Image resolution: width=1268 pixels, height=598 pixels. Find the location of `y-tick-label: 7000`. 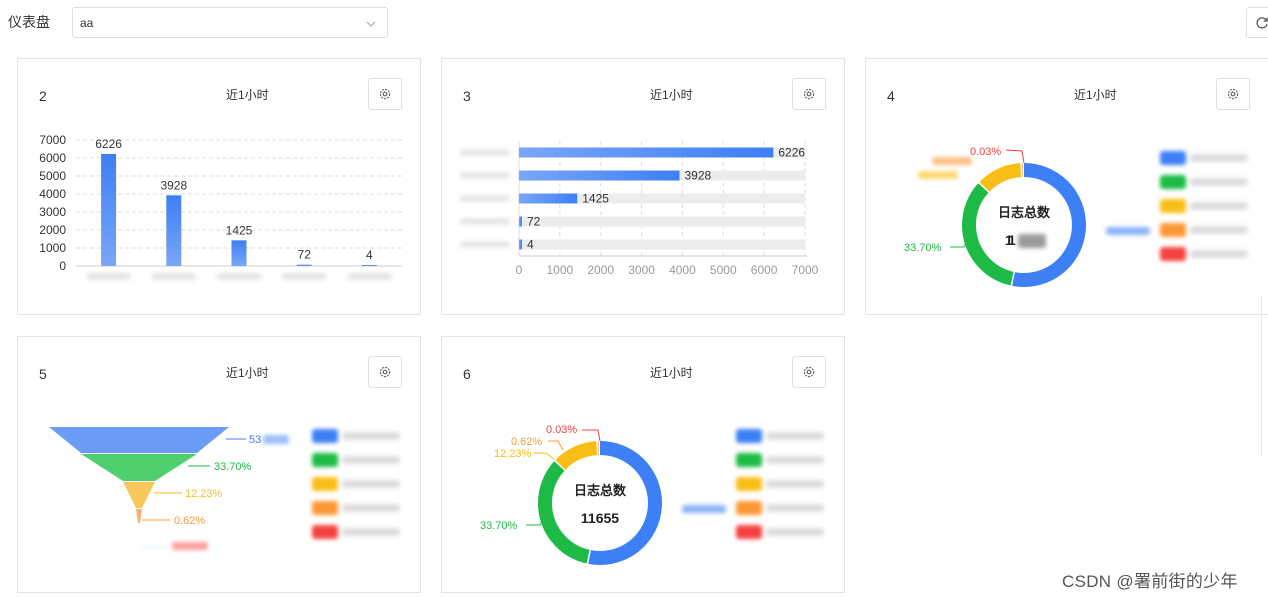

y-tick-label: 7000 is located at coordinates (52, 140).